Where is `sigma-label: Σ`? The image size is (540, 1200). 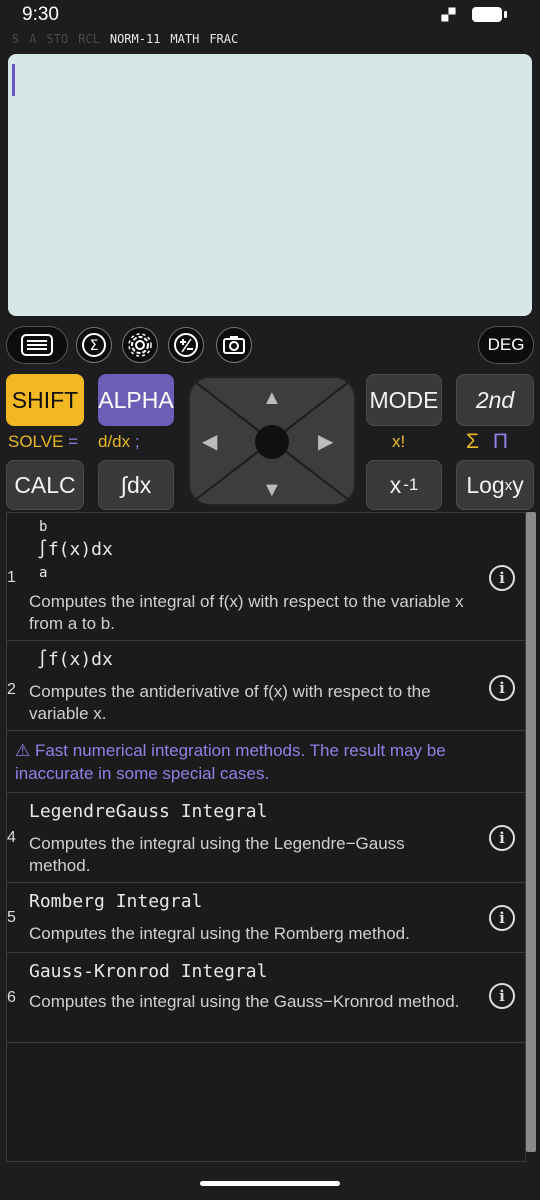 sigma-label: Σ is located at coordinates (472, 441).